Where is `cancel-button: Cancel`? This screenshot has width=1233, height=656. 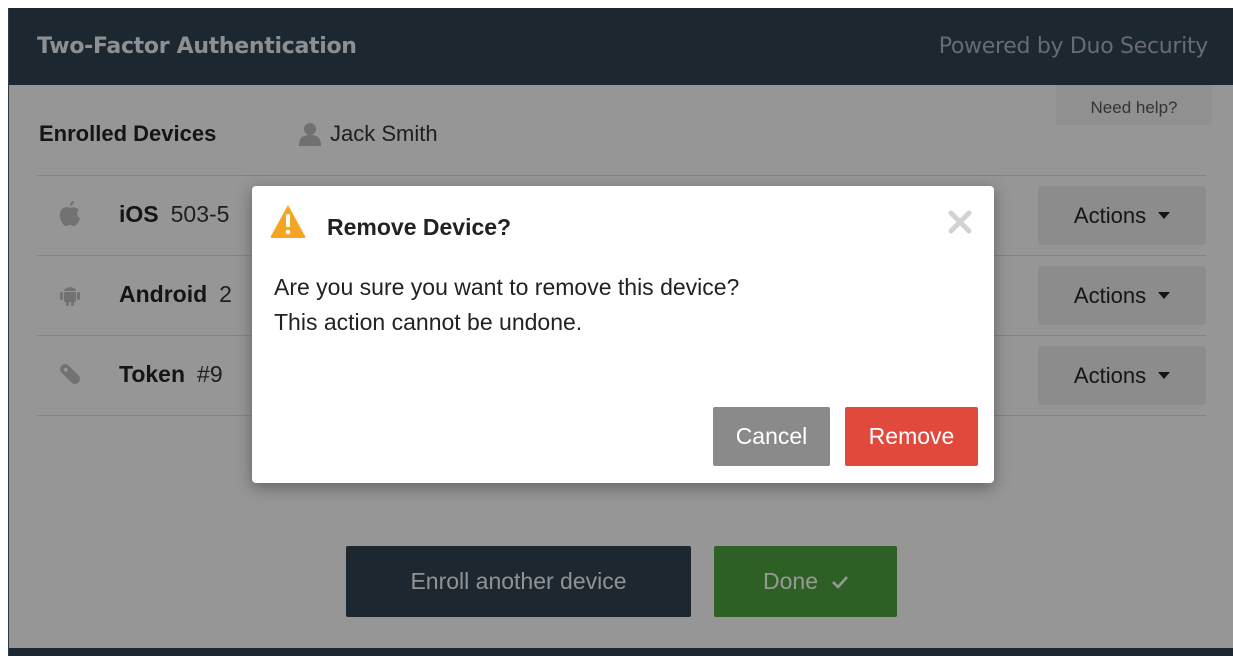
cancel-button: Cancel is located at coordinates (771, 436).